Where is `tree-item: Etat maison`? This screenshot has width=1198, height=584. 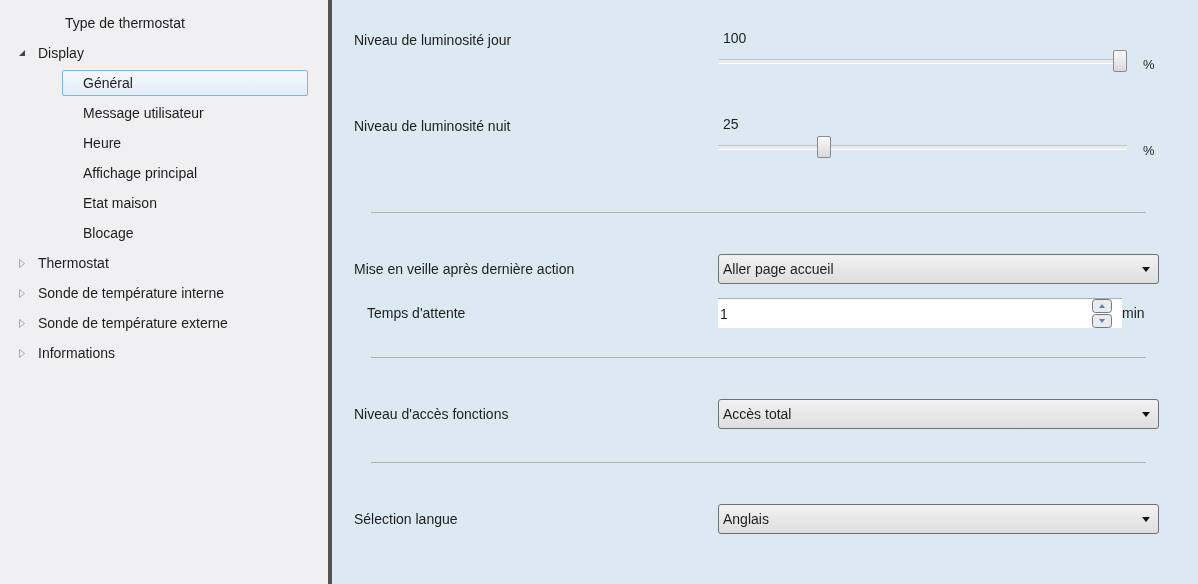
tree-item: Etat maison is located at coordinates (185, 203).